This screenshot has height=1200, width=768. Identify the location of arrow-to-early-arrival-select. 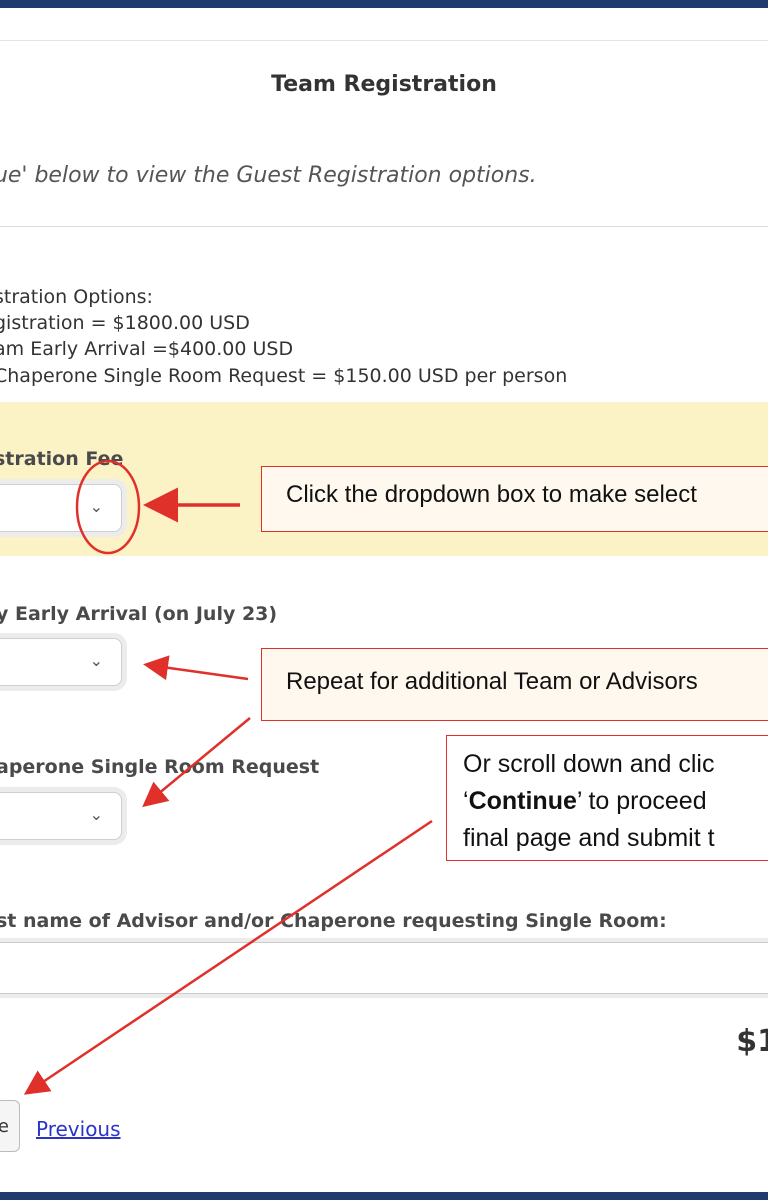
(196, 668).